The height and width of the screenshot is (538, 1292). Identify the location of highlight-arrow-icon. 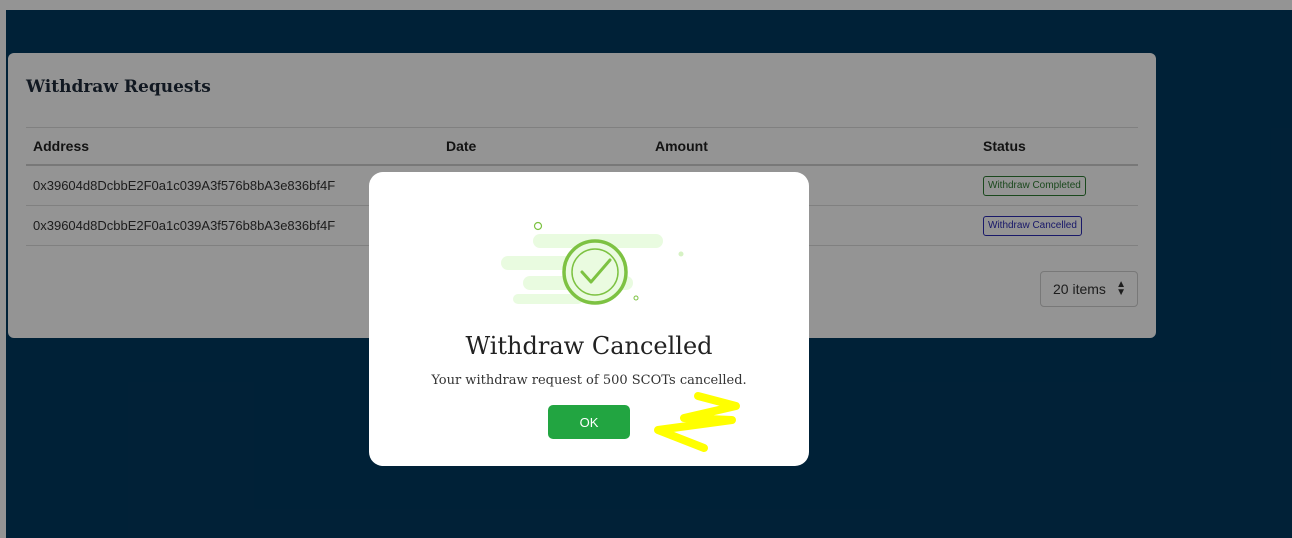
(697, 422).